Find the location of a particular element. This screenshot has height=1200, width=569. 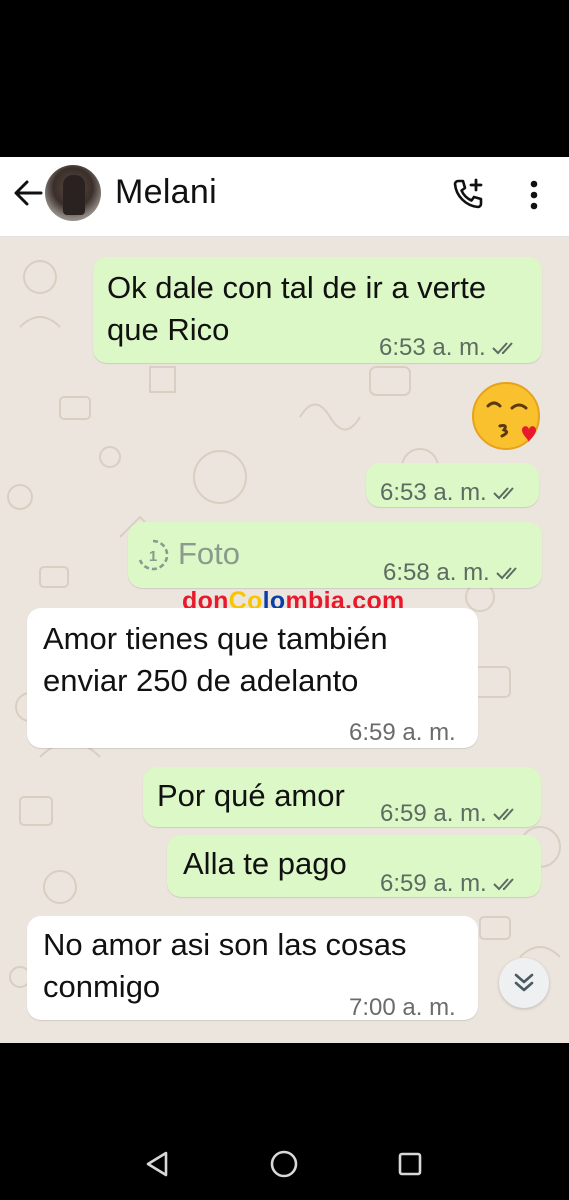

message-text: Alla te pago is located at coordinates (265, 863).